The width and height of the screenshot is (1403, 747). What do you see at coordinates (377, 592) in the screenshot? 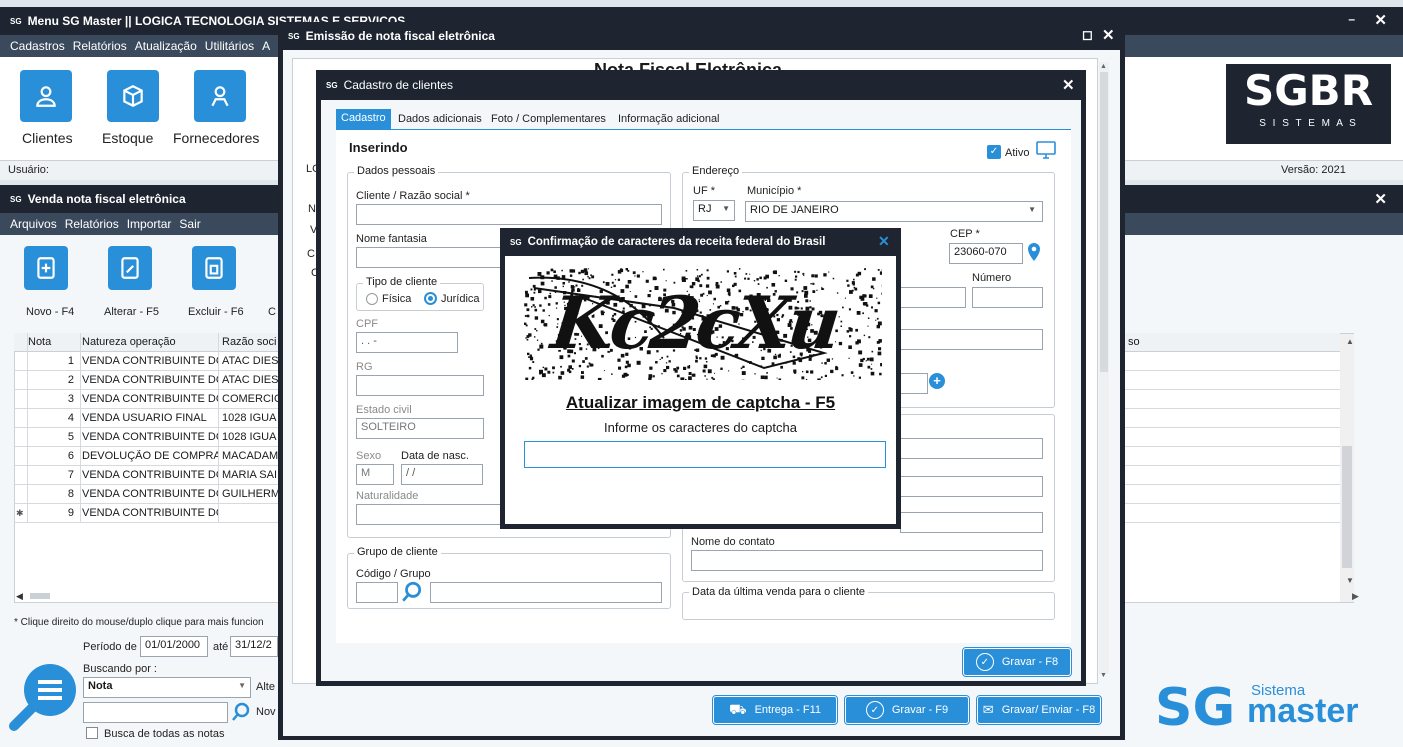
I see `codigo-input` at bounding box center [377, 592].